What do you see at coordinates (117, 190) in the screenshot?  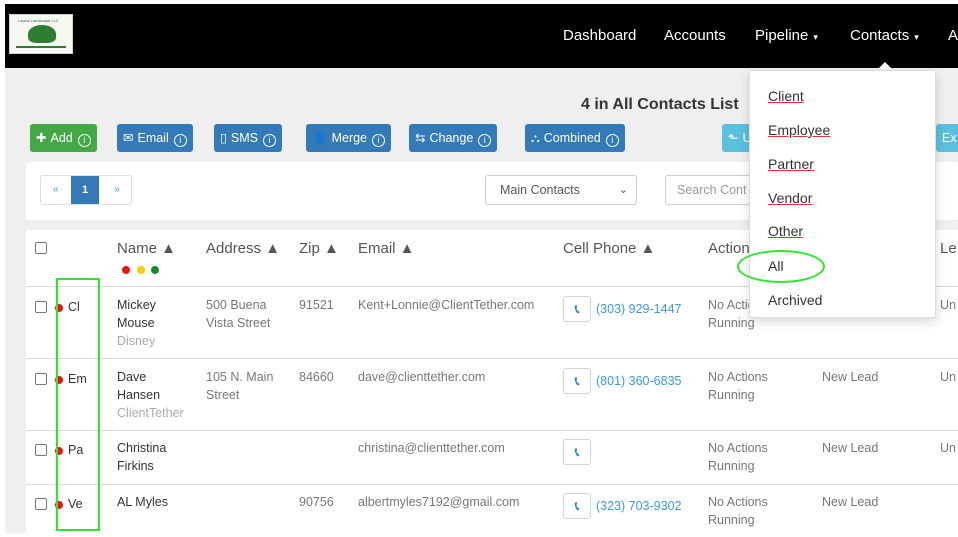 I see `pager-next: »` at bounding box center [117, 190].